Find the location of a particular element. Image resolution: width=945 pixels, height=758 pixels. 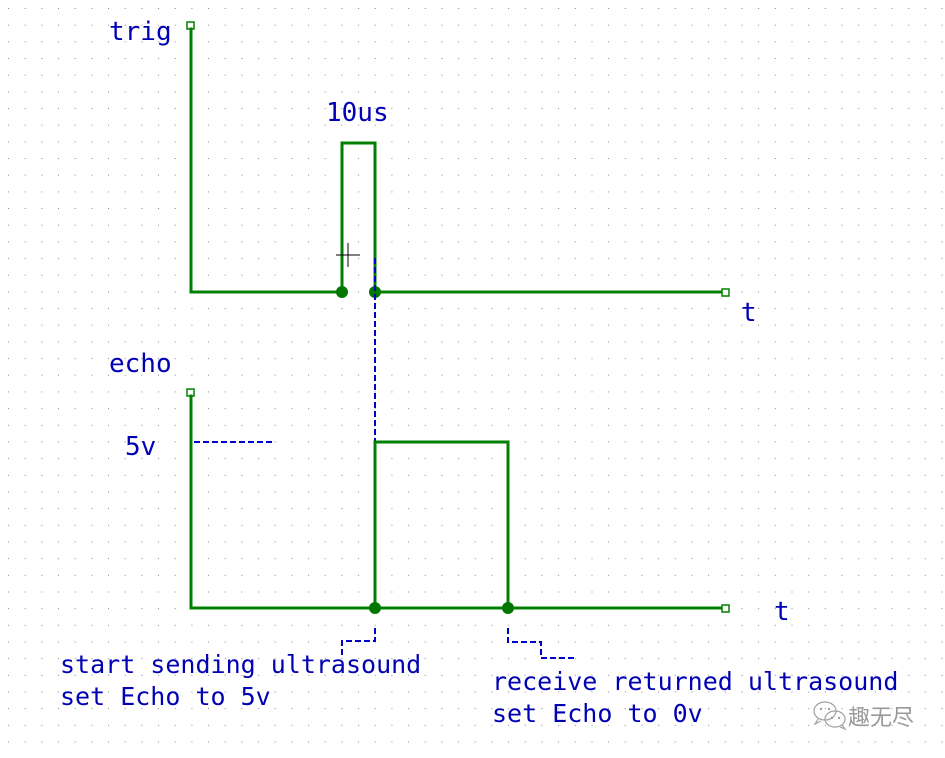

echo-time-axis-end-pin is located at coordinates (725, 608).